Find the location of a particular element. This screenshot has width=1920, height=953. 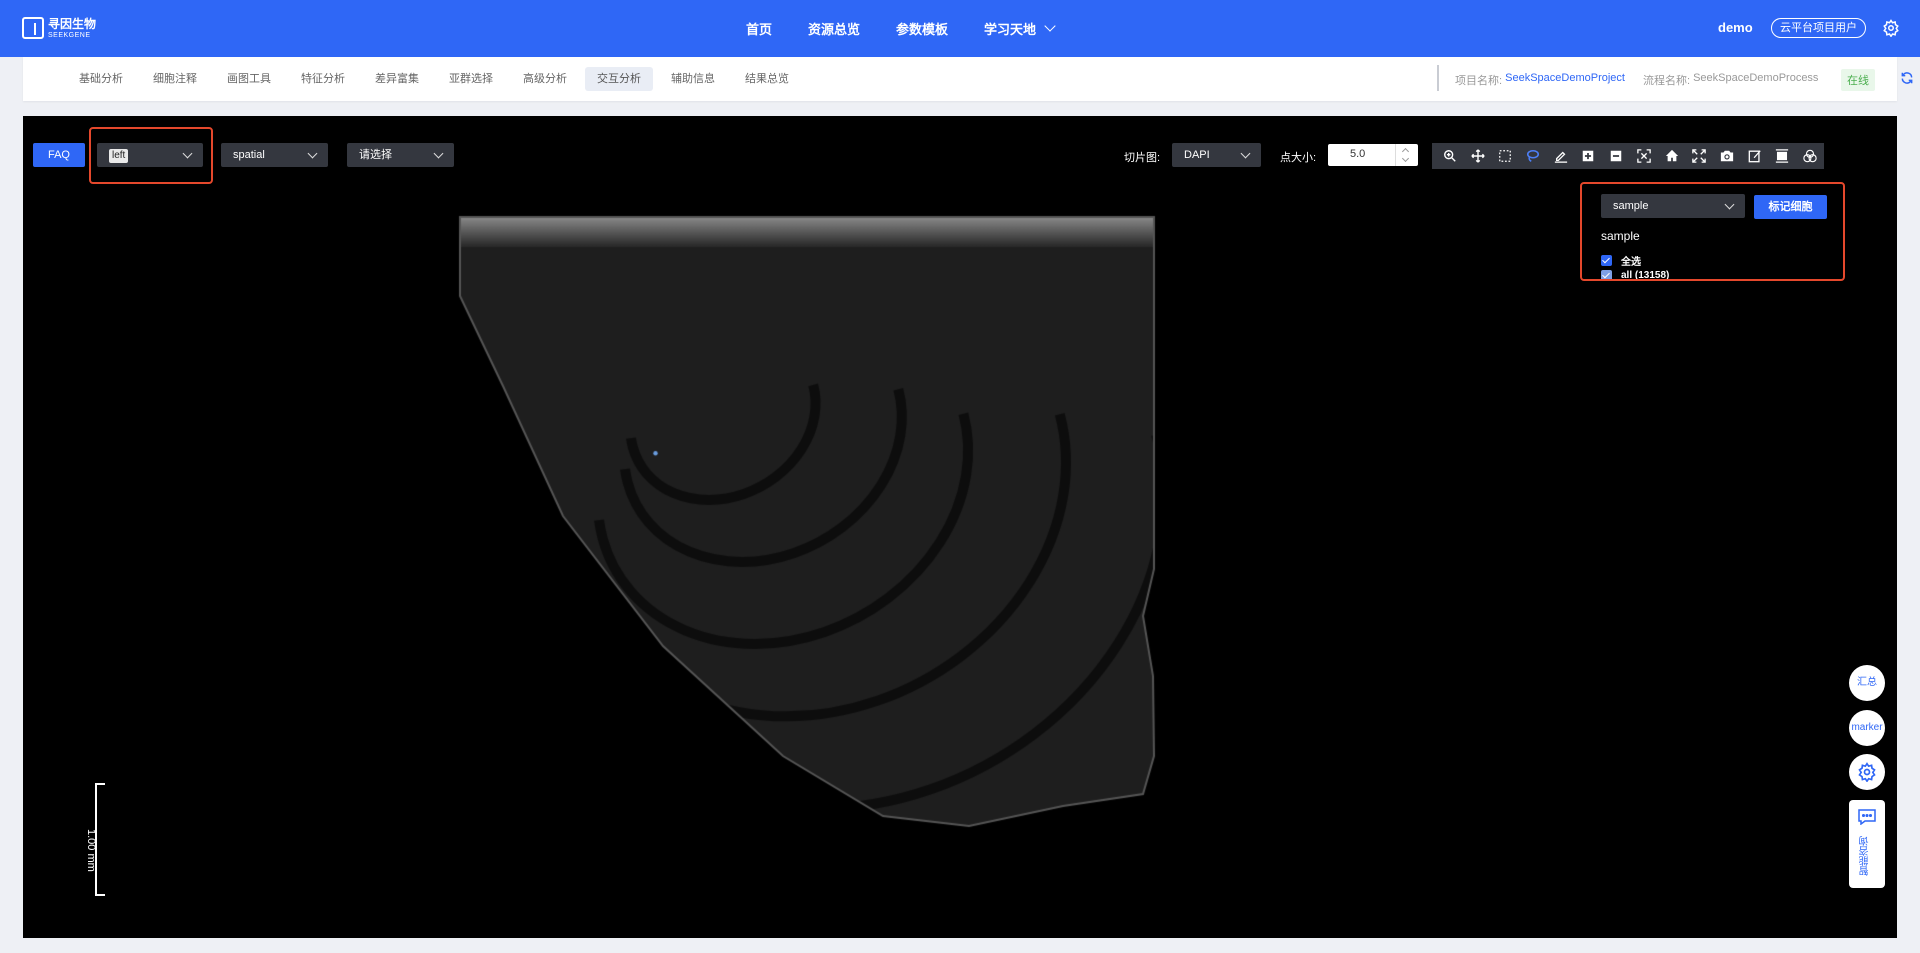

nav-param-templates: 参数模板 is located at coordinates (922, 28).